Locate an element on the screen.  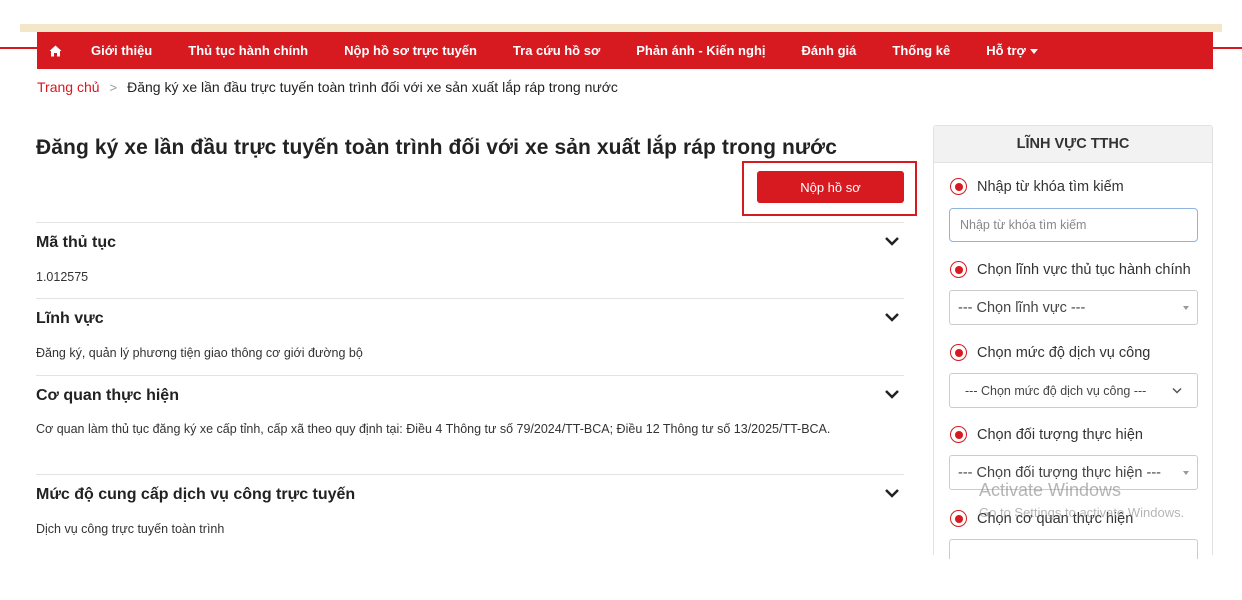
level-select: --- Chọn mức độ dịch vụ công --- is located at coordinates (1073, 390).